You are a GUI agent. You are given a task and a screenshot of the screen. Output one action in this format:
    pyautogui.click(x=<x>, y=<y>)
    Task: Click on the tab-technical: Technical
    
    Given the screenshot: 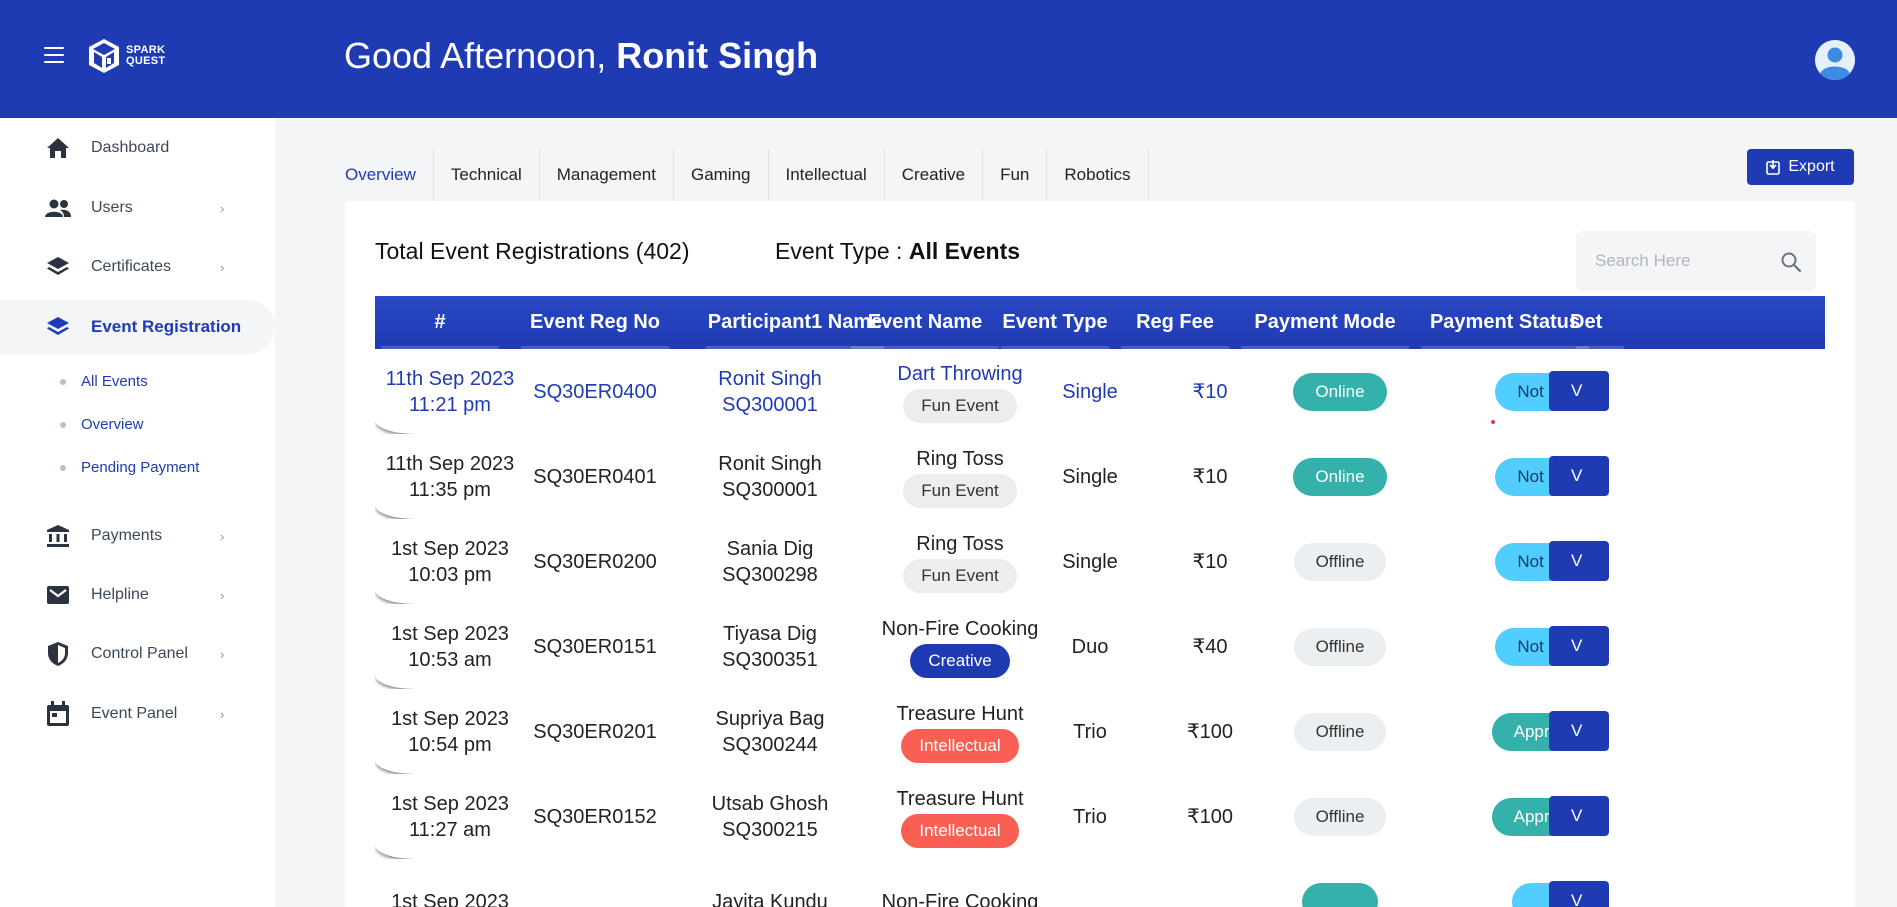 What is the action you would take?
    pyautogui.click(x=487, y=175)
    